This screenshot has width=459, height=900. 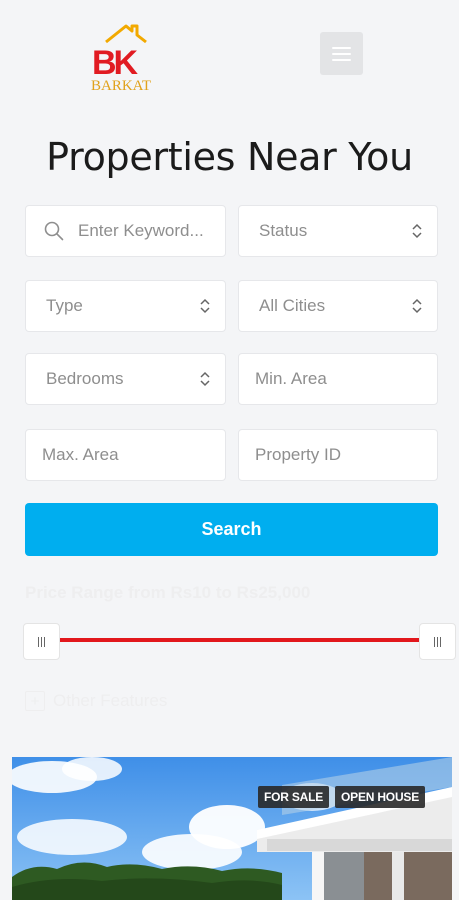 I want to click on min-area-input, so click(x=346, y=379).